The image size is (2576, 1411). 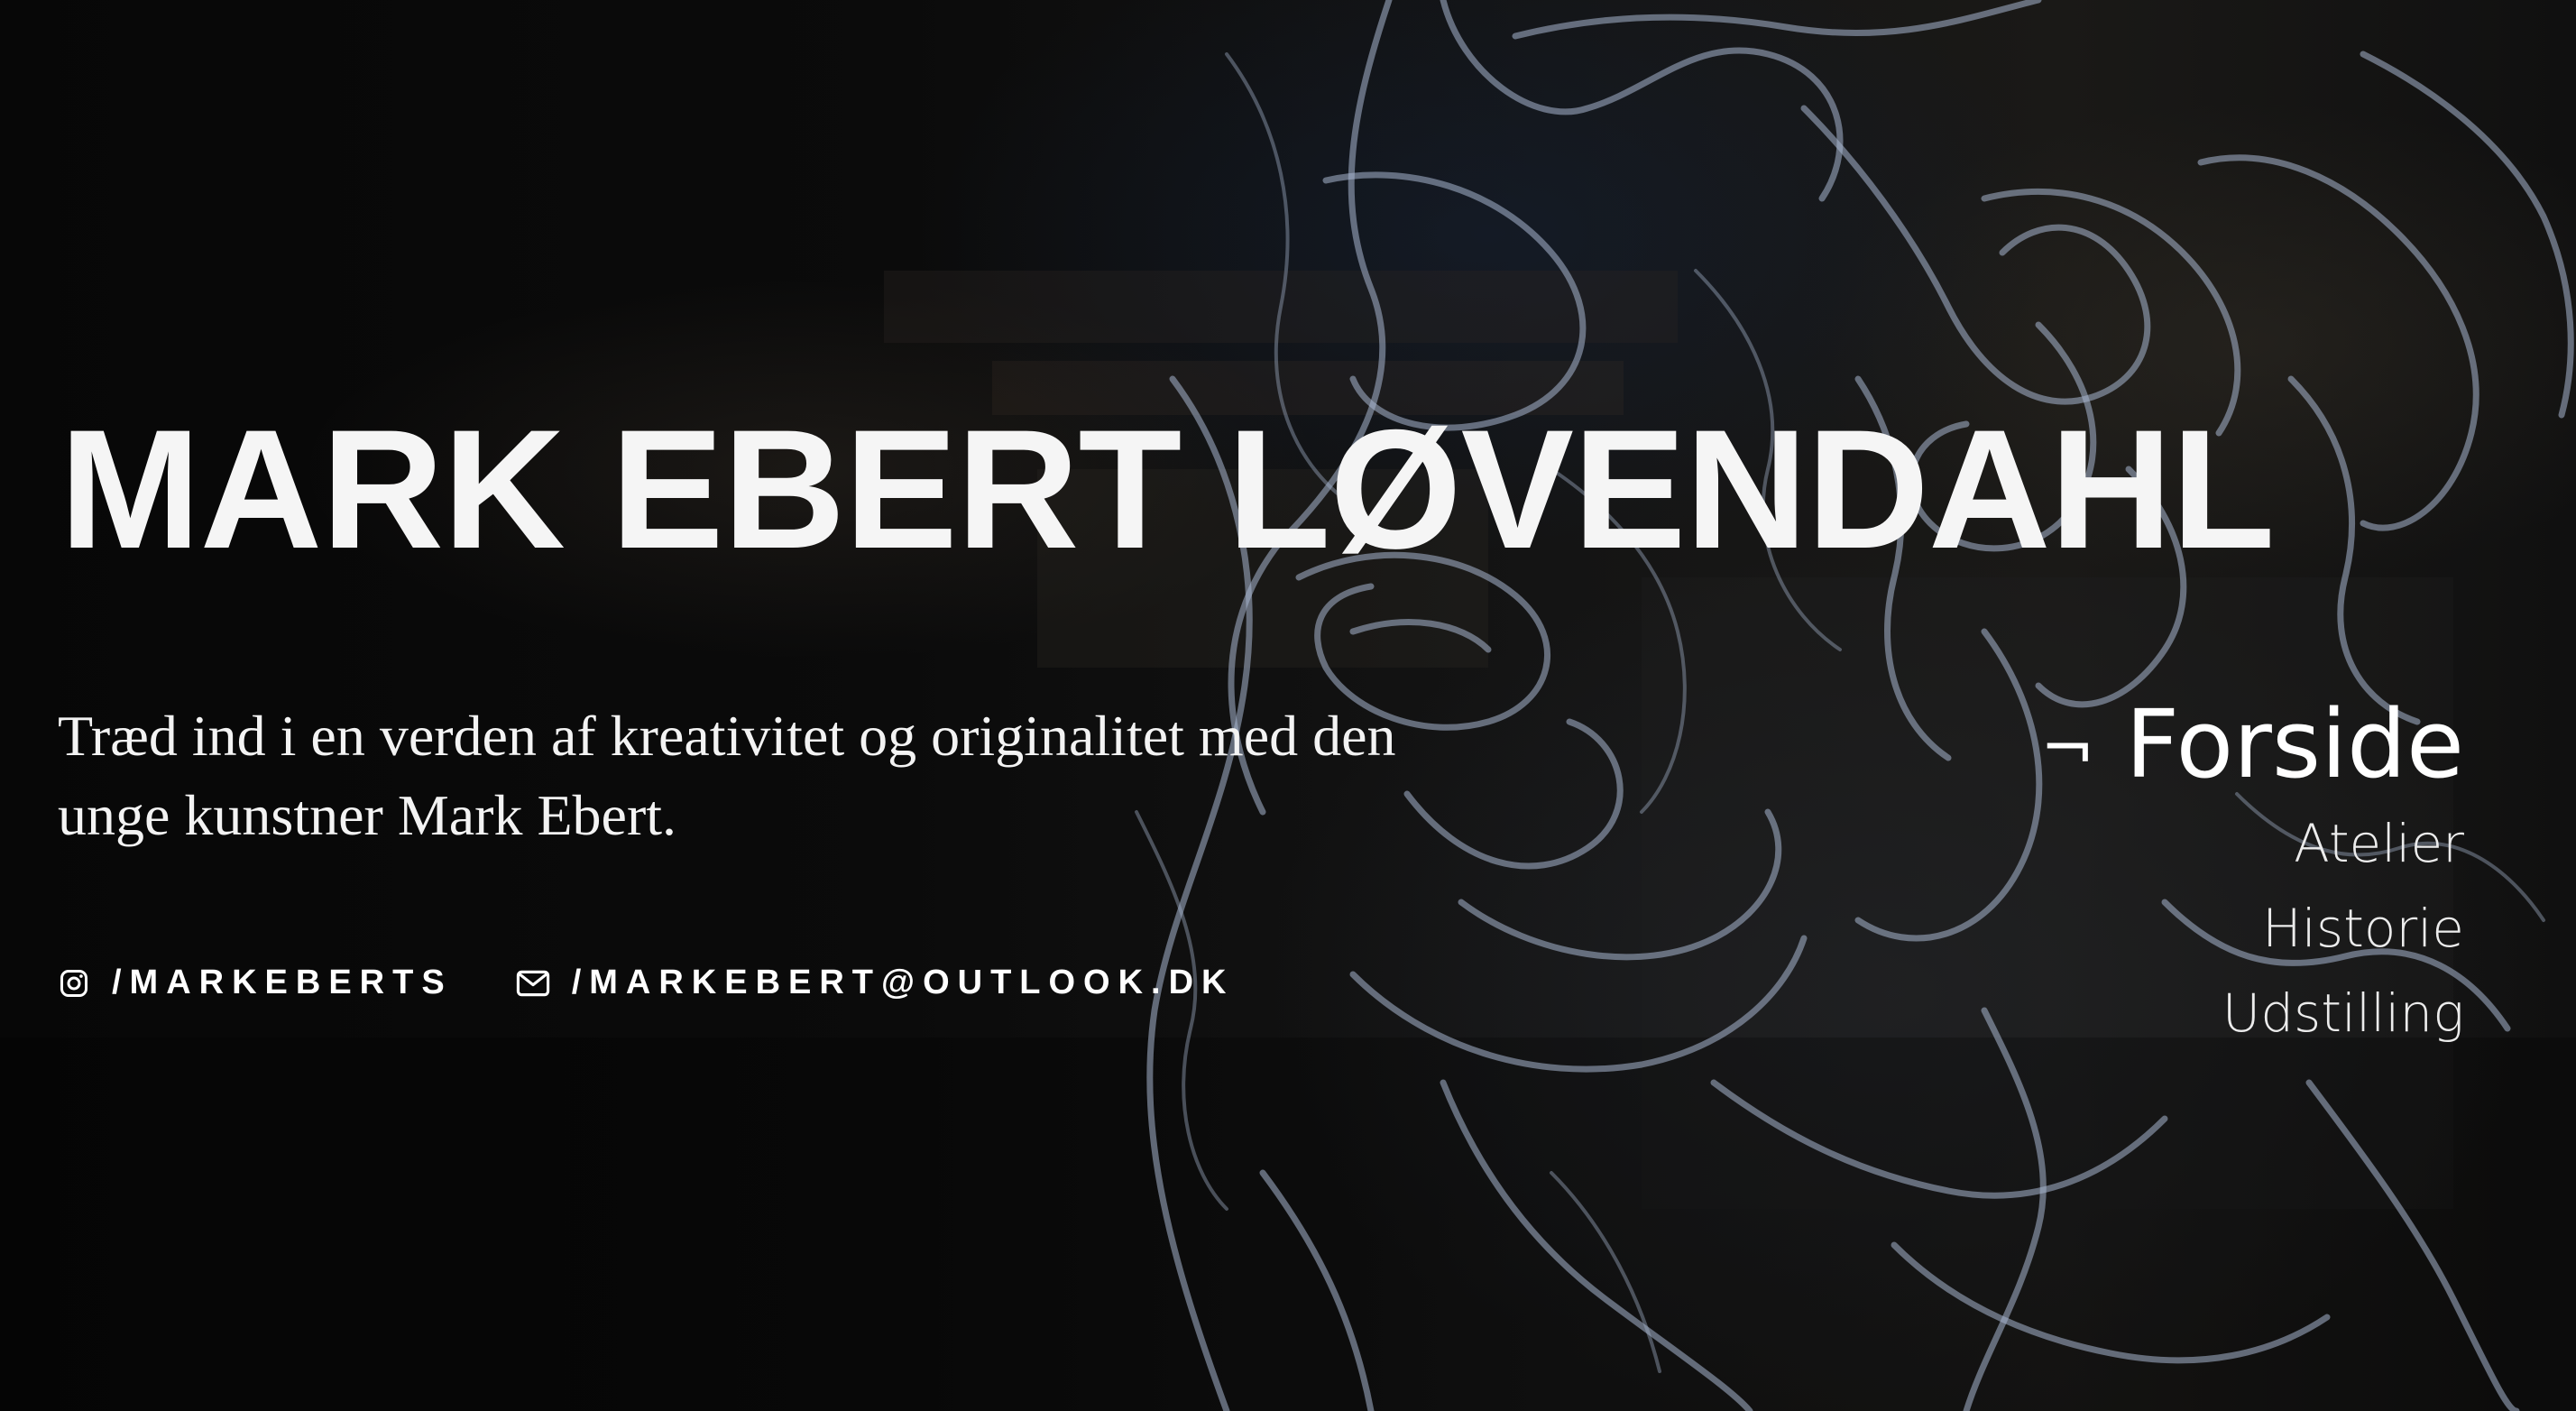 What do you see at coordinates (532, 983) in the screenshot?
I see `mail-icon` at bounding box center [532, 983].